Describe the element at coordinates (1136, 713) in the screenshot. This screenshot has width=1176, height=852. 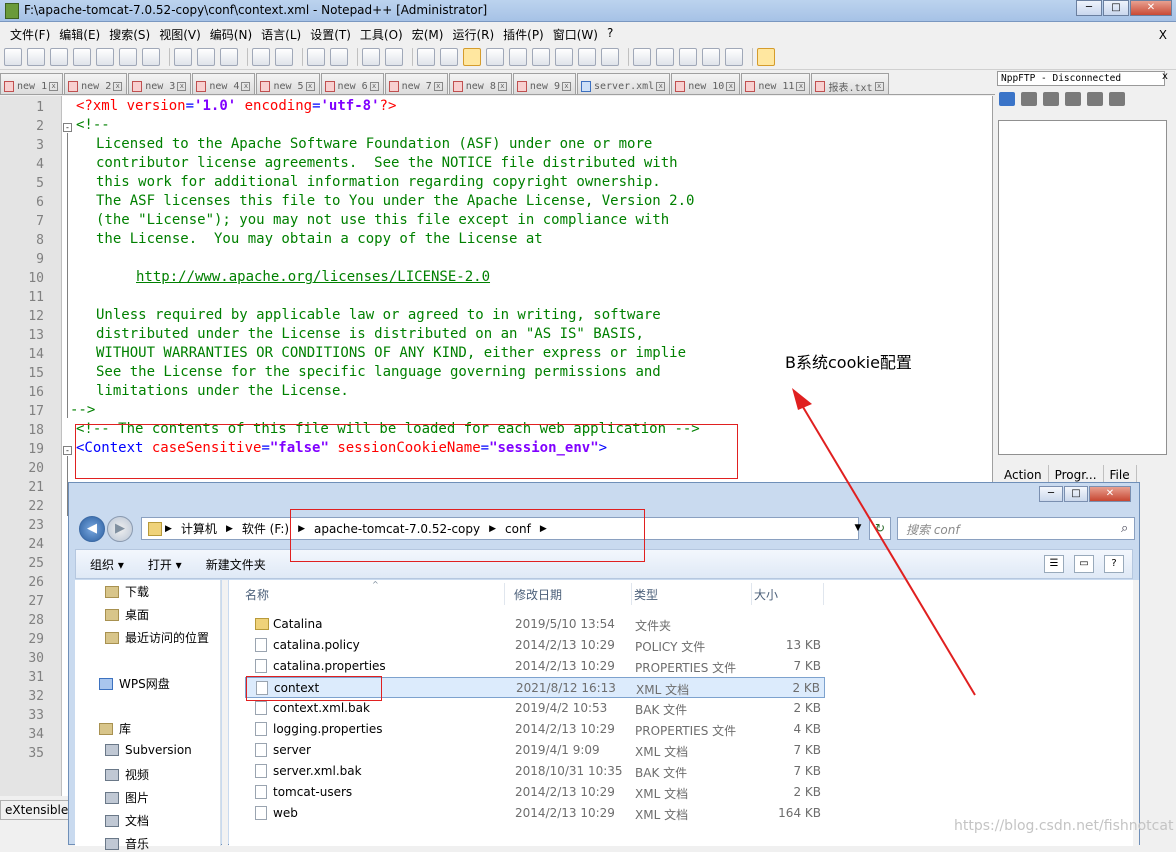
I see `filelist-scrollbar` at that location.